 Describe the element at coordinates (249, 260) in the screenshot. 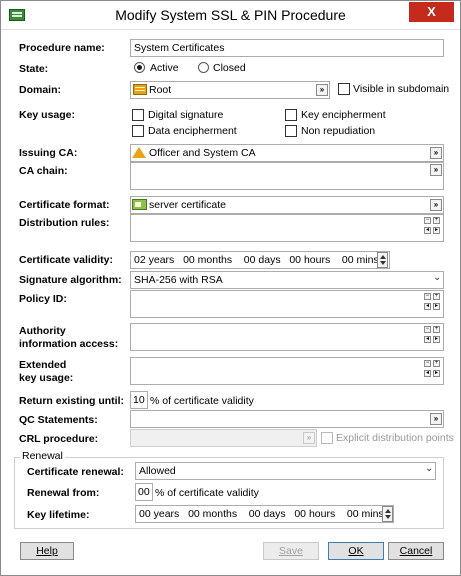

I see `validity-days-value: 00` at that location.